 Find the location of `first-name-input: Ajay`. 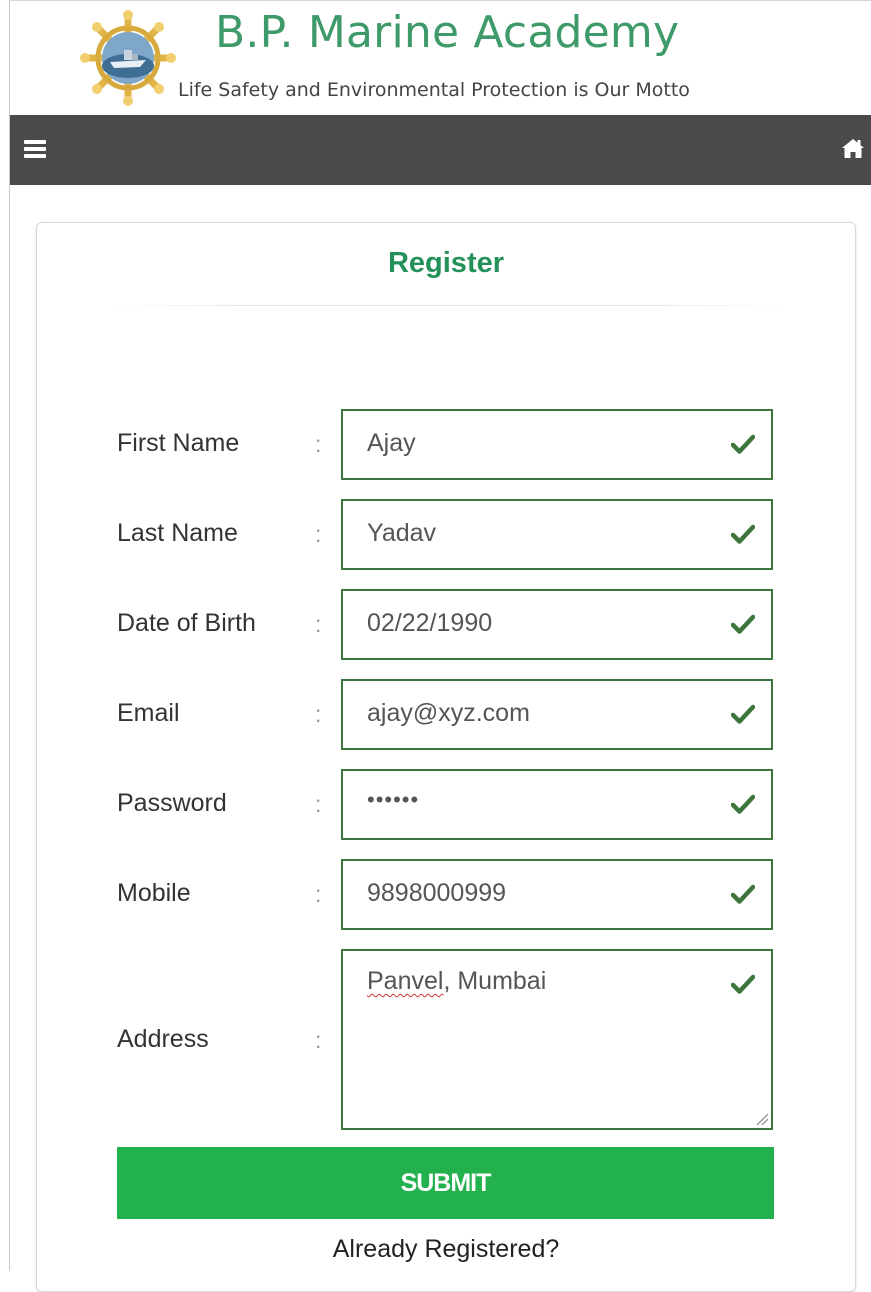

first-name-input: Ajay is located at coordinates (557, 444).